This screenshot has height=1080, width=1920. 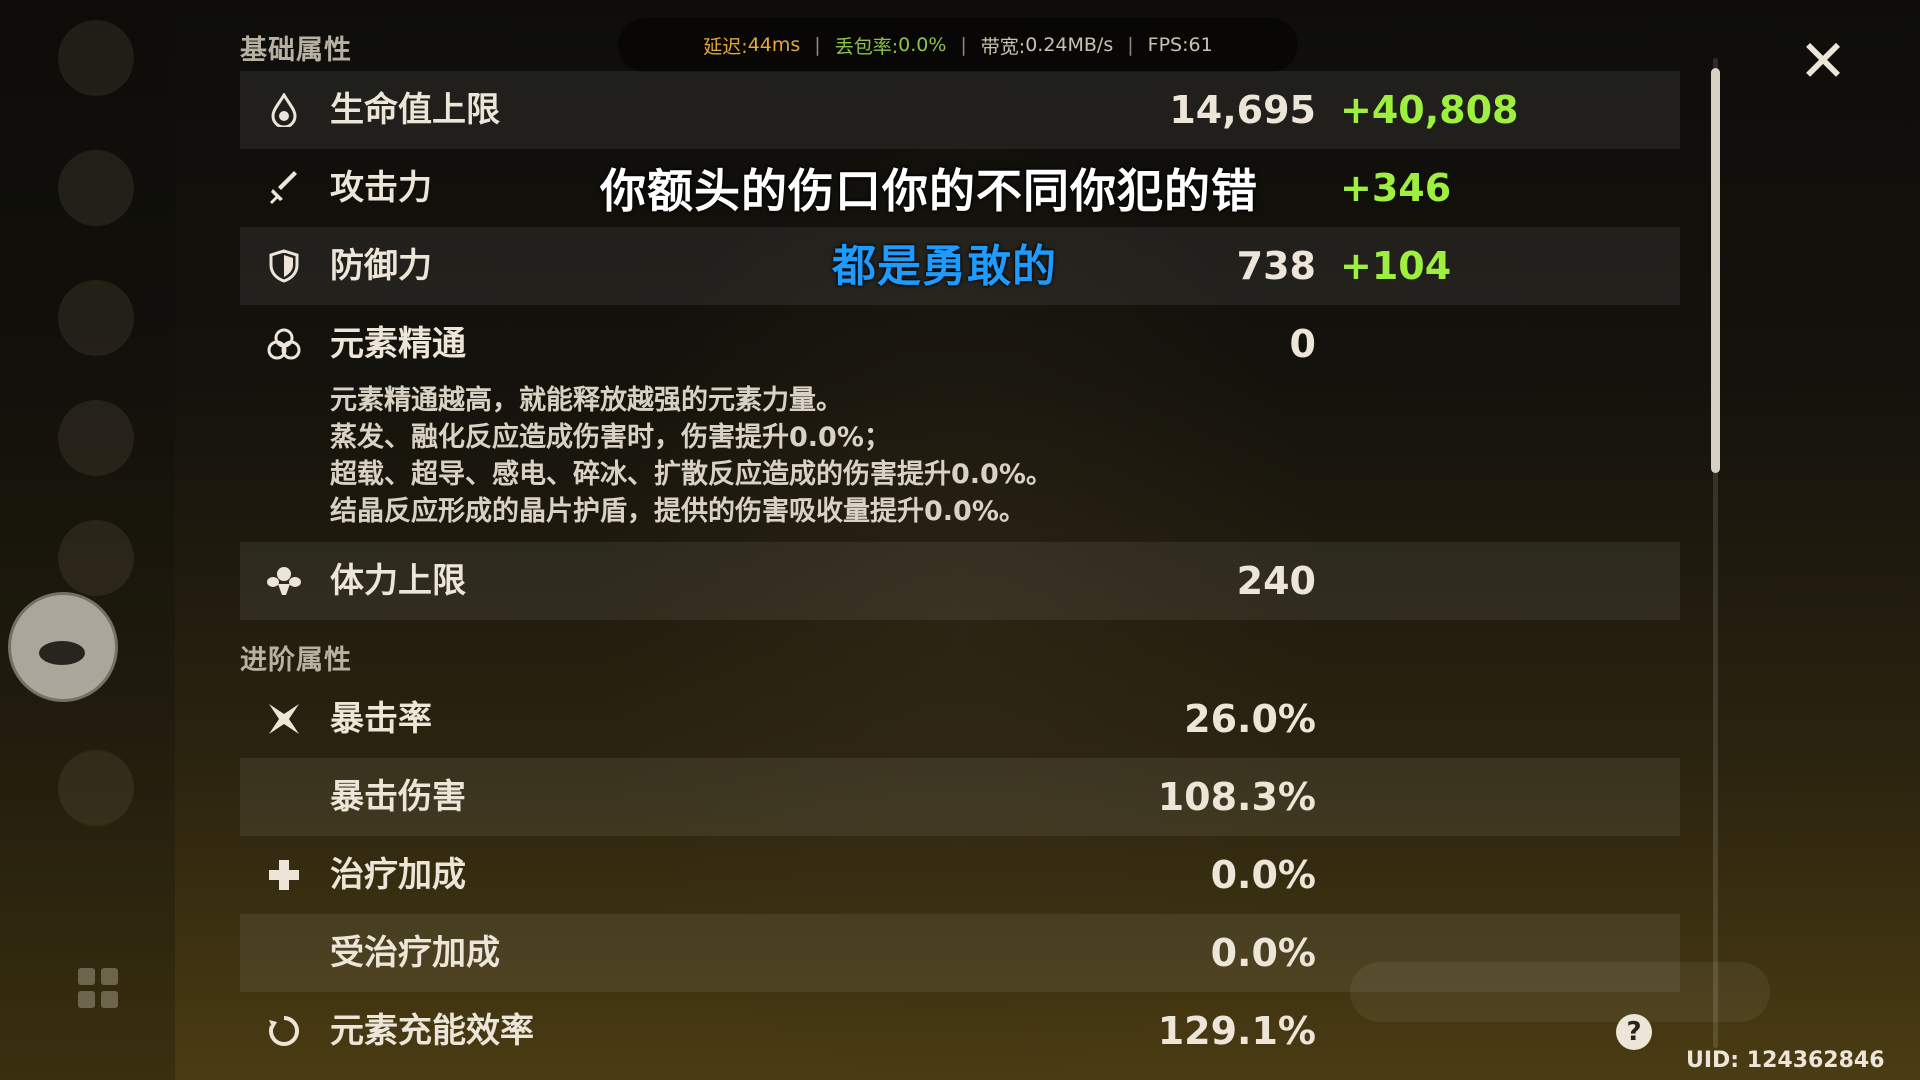 What do you see at coordinates (284, 188) in the screenshot?
I see `sword-icon` at bounding box center [284, 188].